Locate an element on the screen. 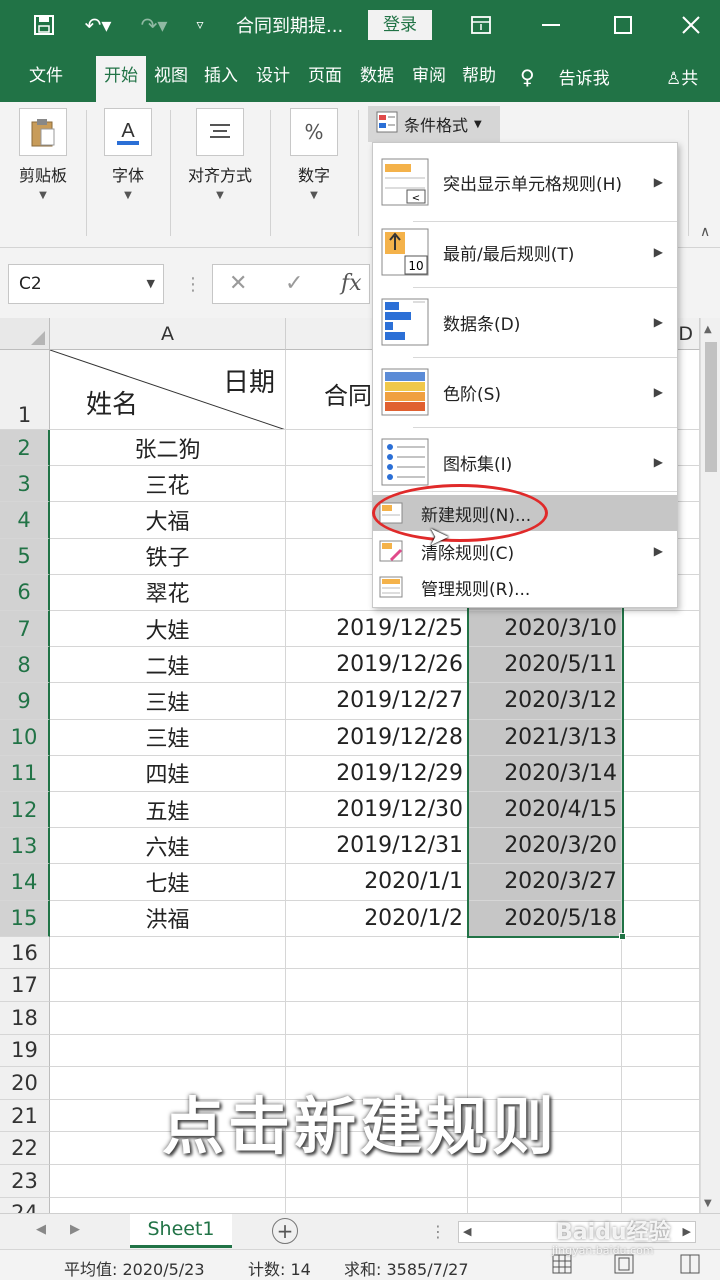 The height and width of the screenshot is (1280, 720). start-date-cell: 2019/12/27 is located at coordinates (377, 701).